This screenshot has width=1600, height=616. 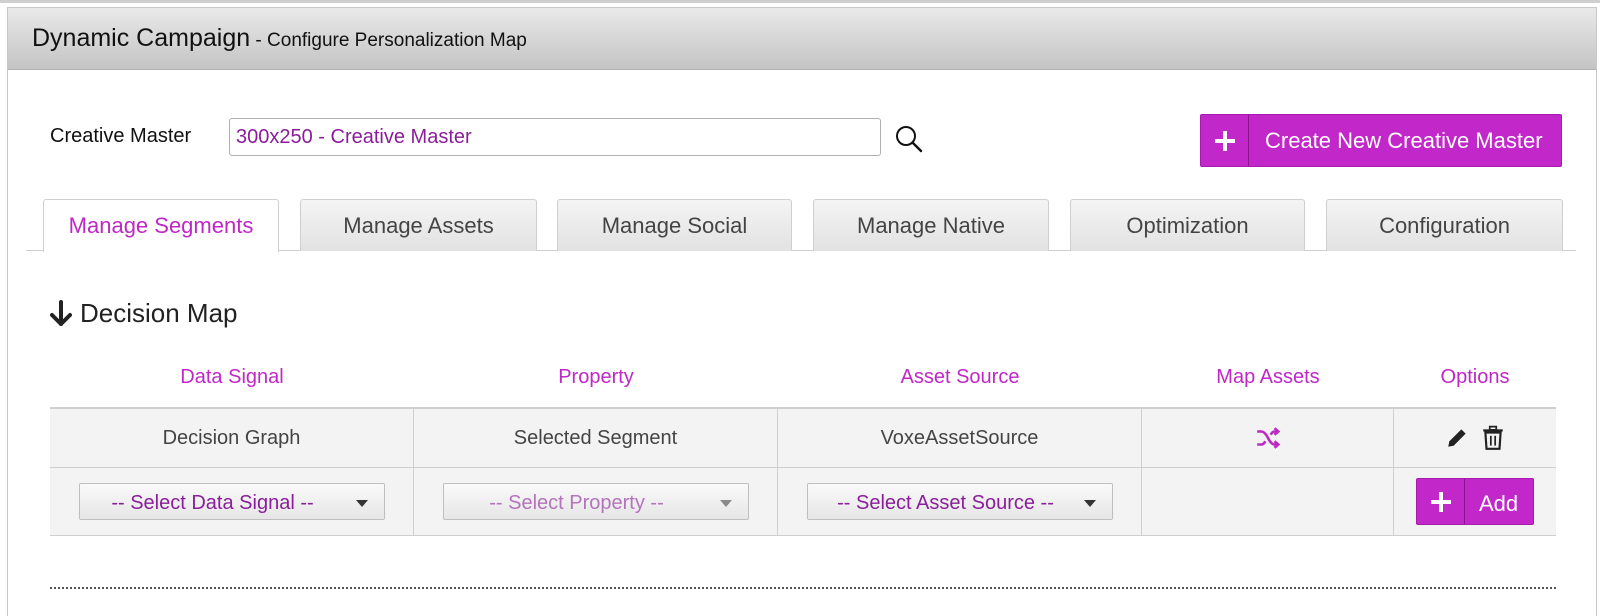 I want to click on cell-add: Add, so click(x=1475, y=501).